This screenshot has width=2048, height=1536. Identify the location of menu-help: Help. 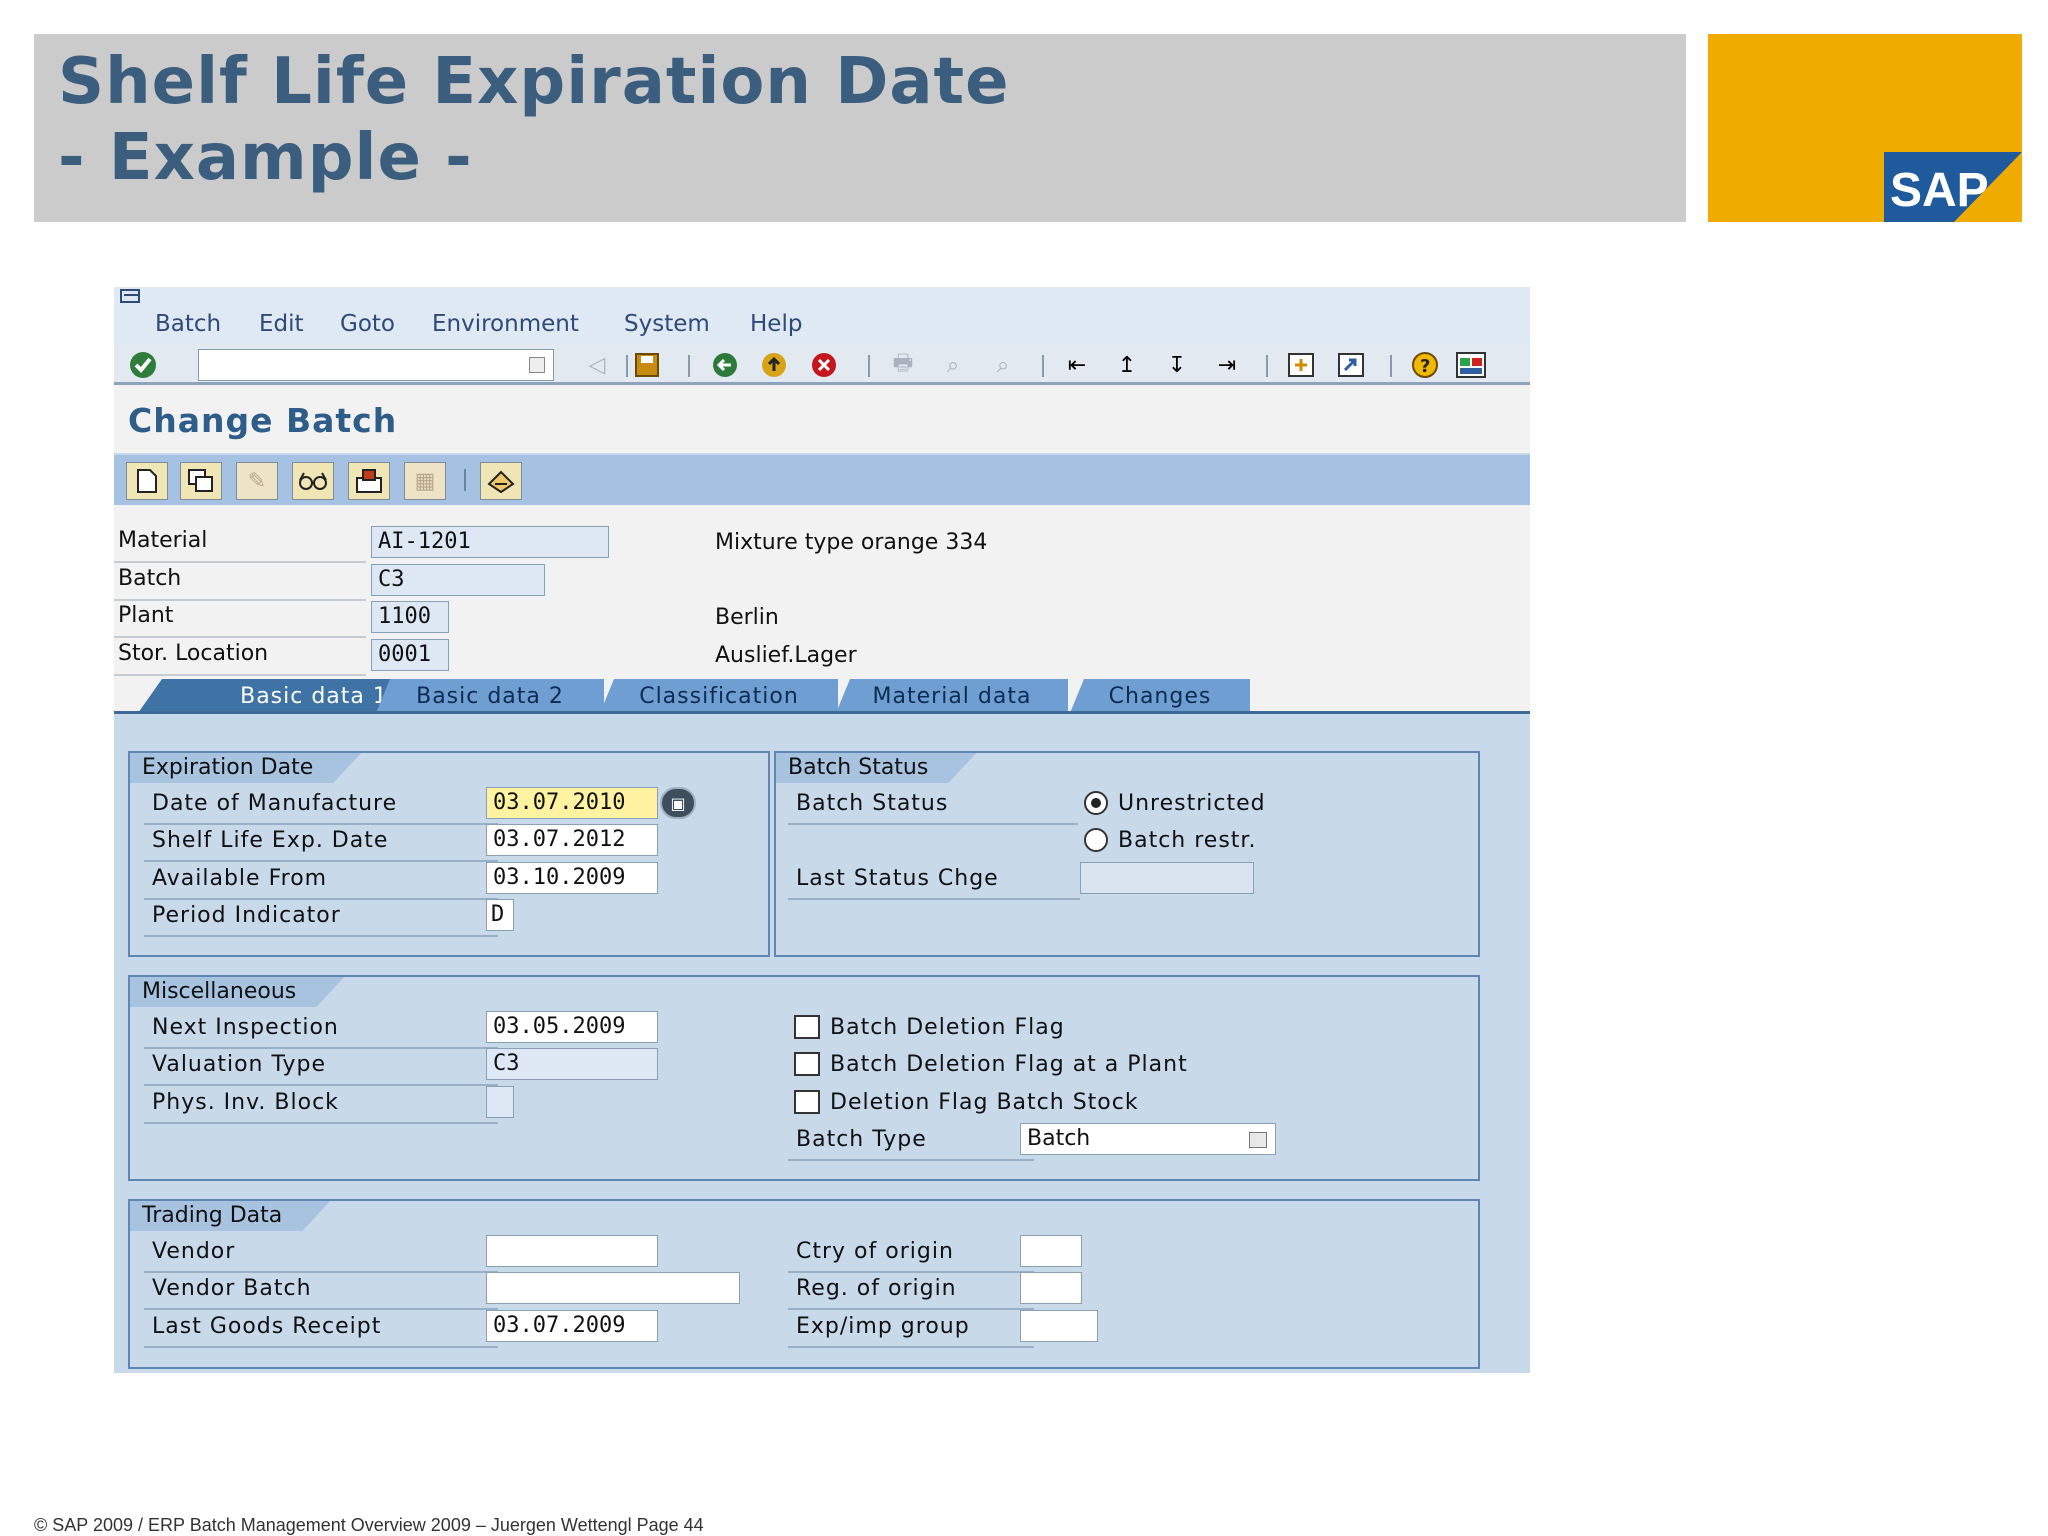
(776, 324).